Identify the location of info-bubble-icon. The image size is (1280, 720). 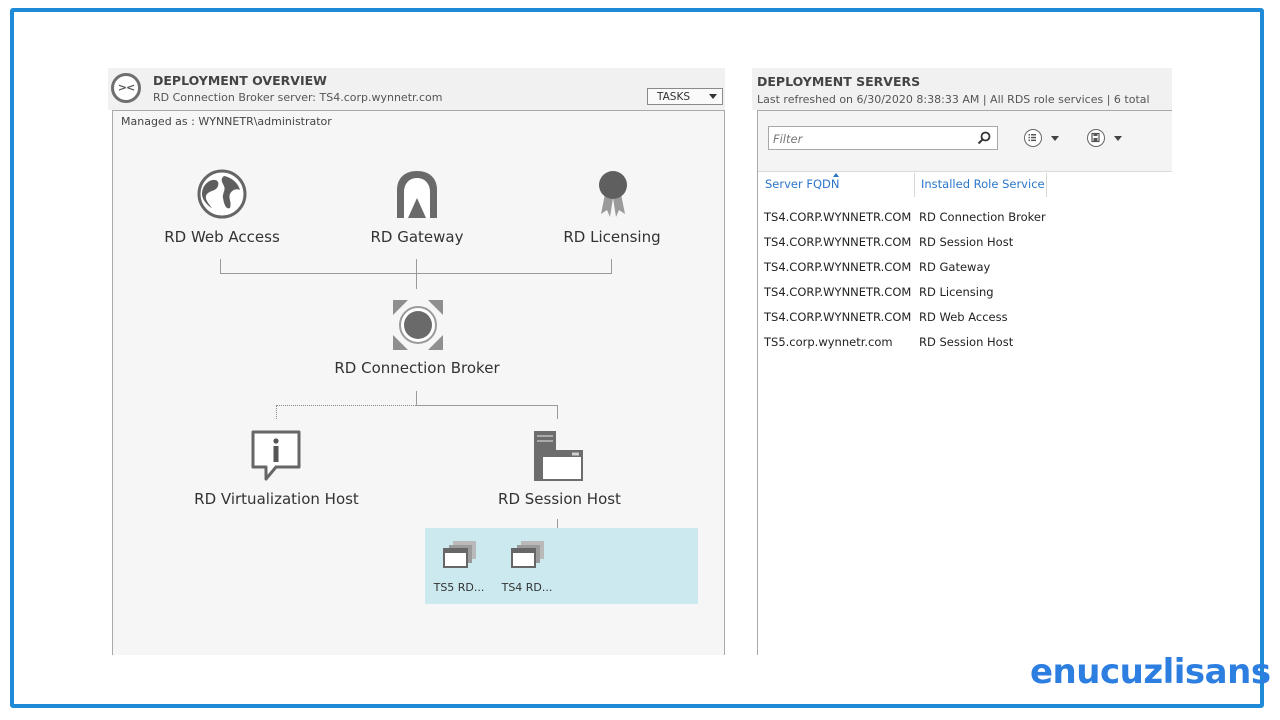
(276, 456).